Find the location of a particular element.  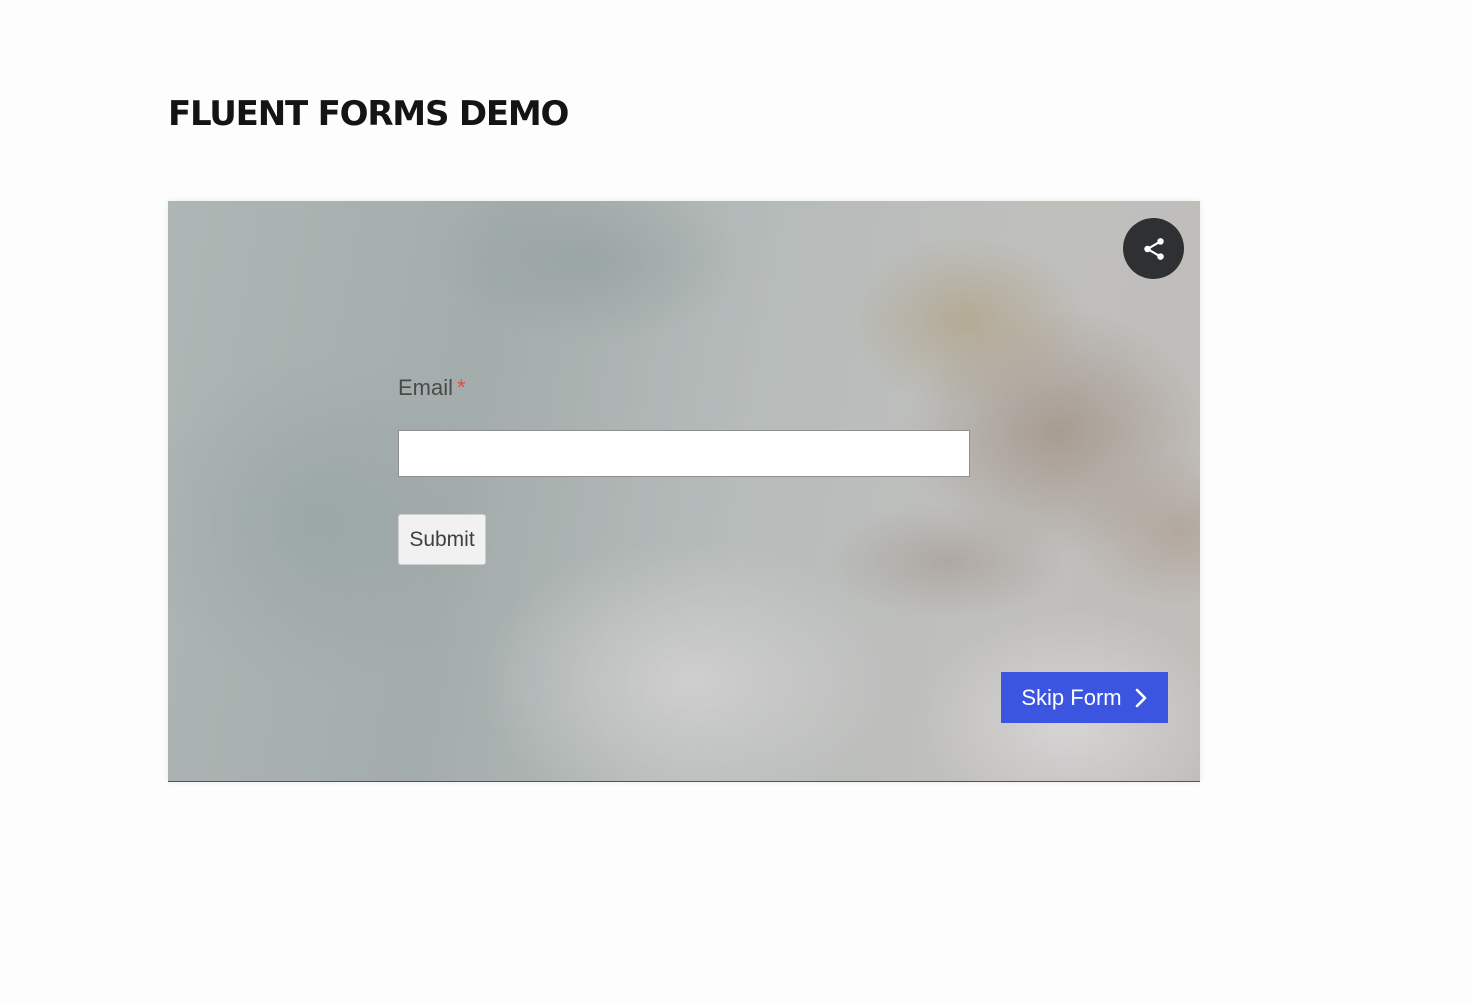

email-label: Email * is located at coordinates (432, 388).